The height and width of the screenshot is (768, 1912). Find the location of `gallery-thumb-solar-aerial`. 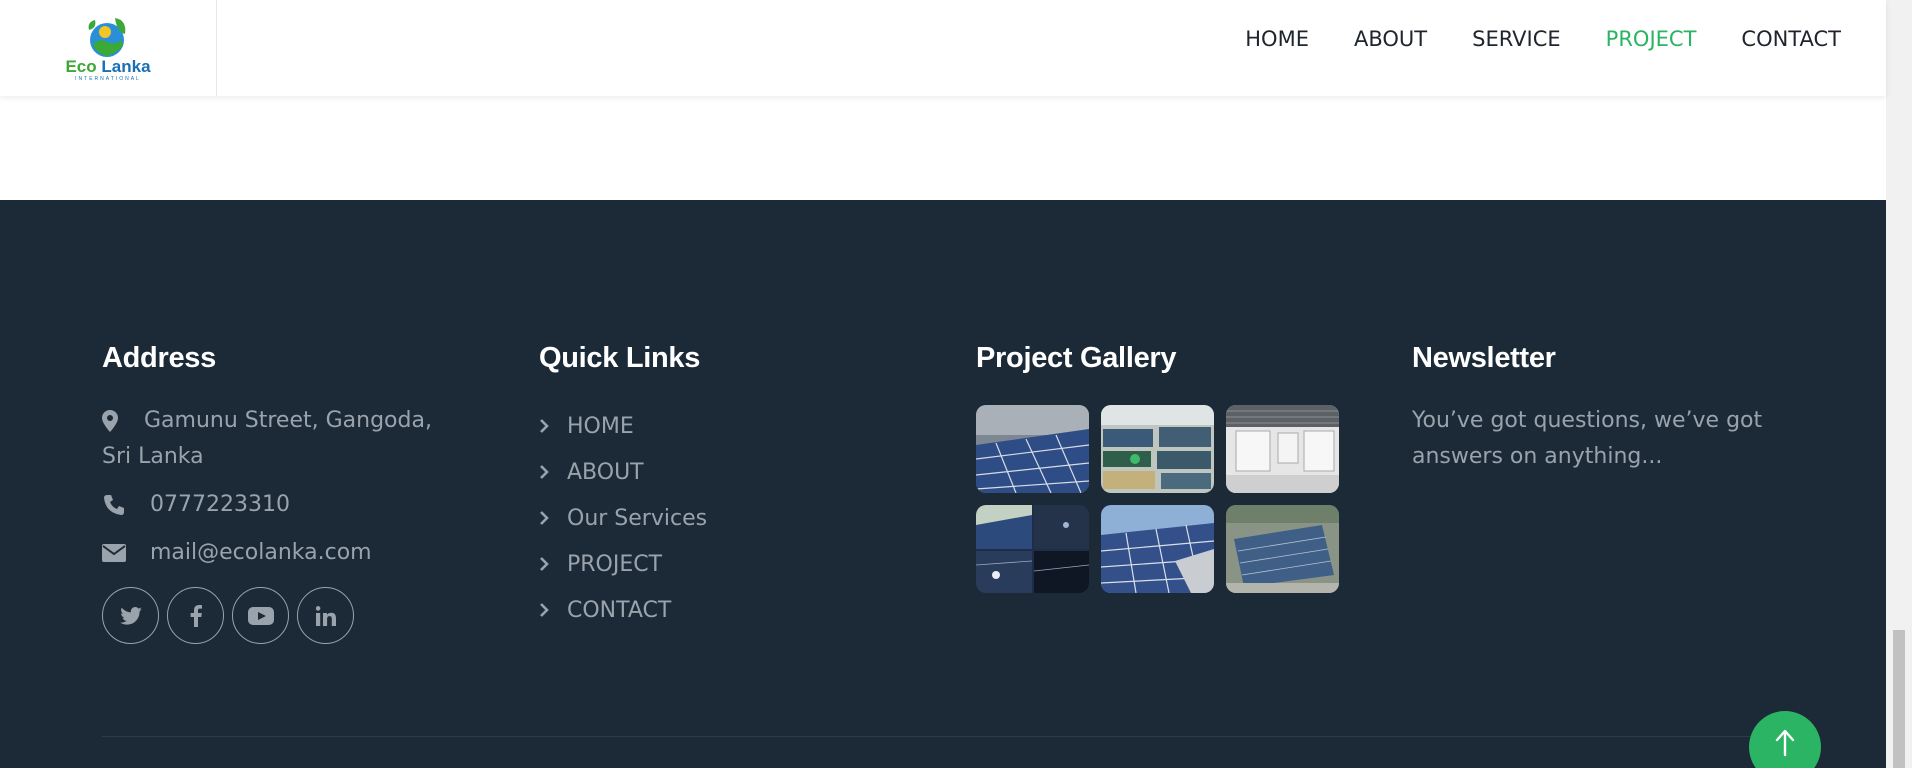

gallery-thumb-solar-aerial is located at coordinates (1282, 549).